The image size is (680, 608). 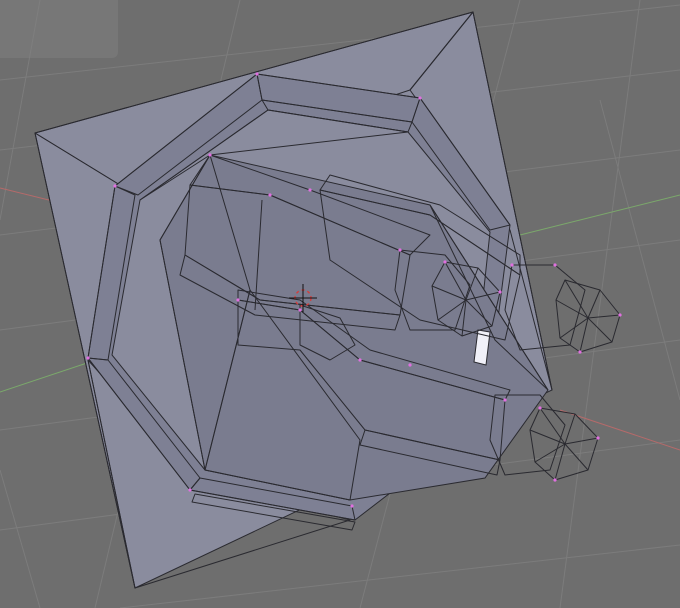 What do you see at coordinates (619, 430) in the screenshot?
I see `x-axis-line-right` at bounding box center [619, 430].